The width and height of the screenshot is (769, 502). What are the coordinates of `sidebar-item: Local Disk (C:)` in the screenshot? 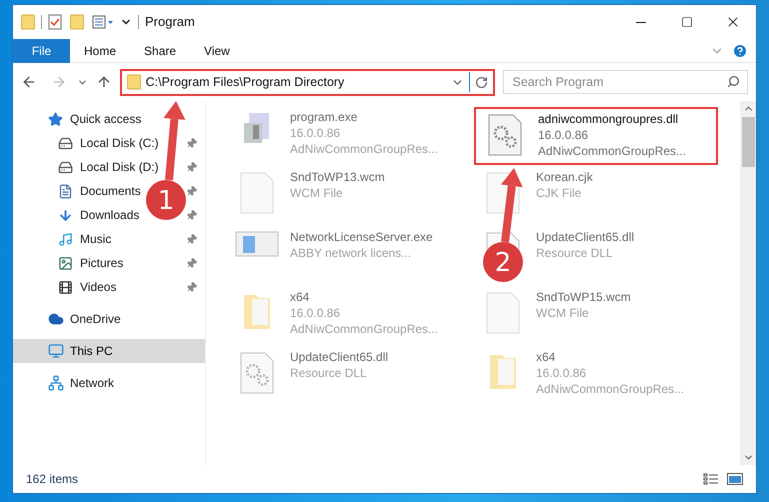 It's located at (108, 143).